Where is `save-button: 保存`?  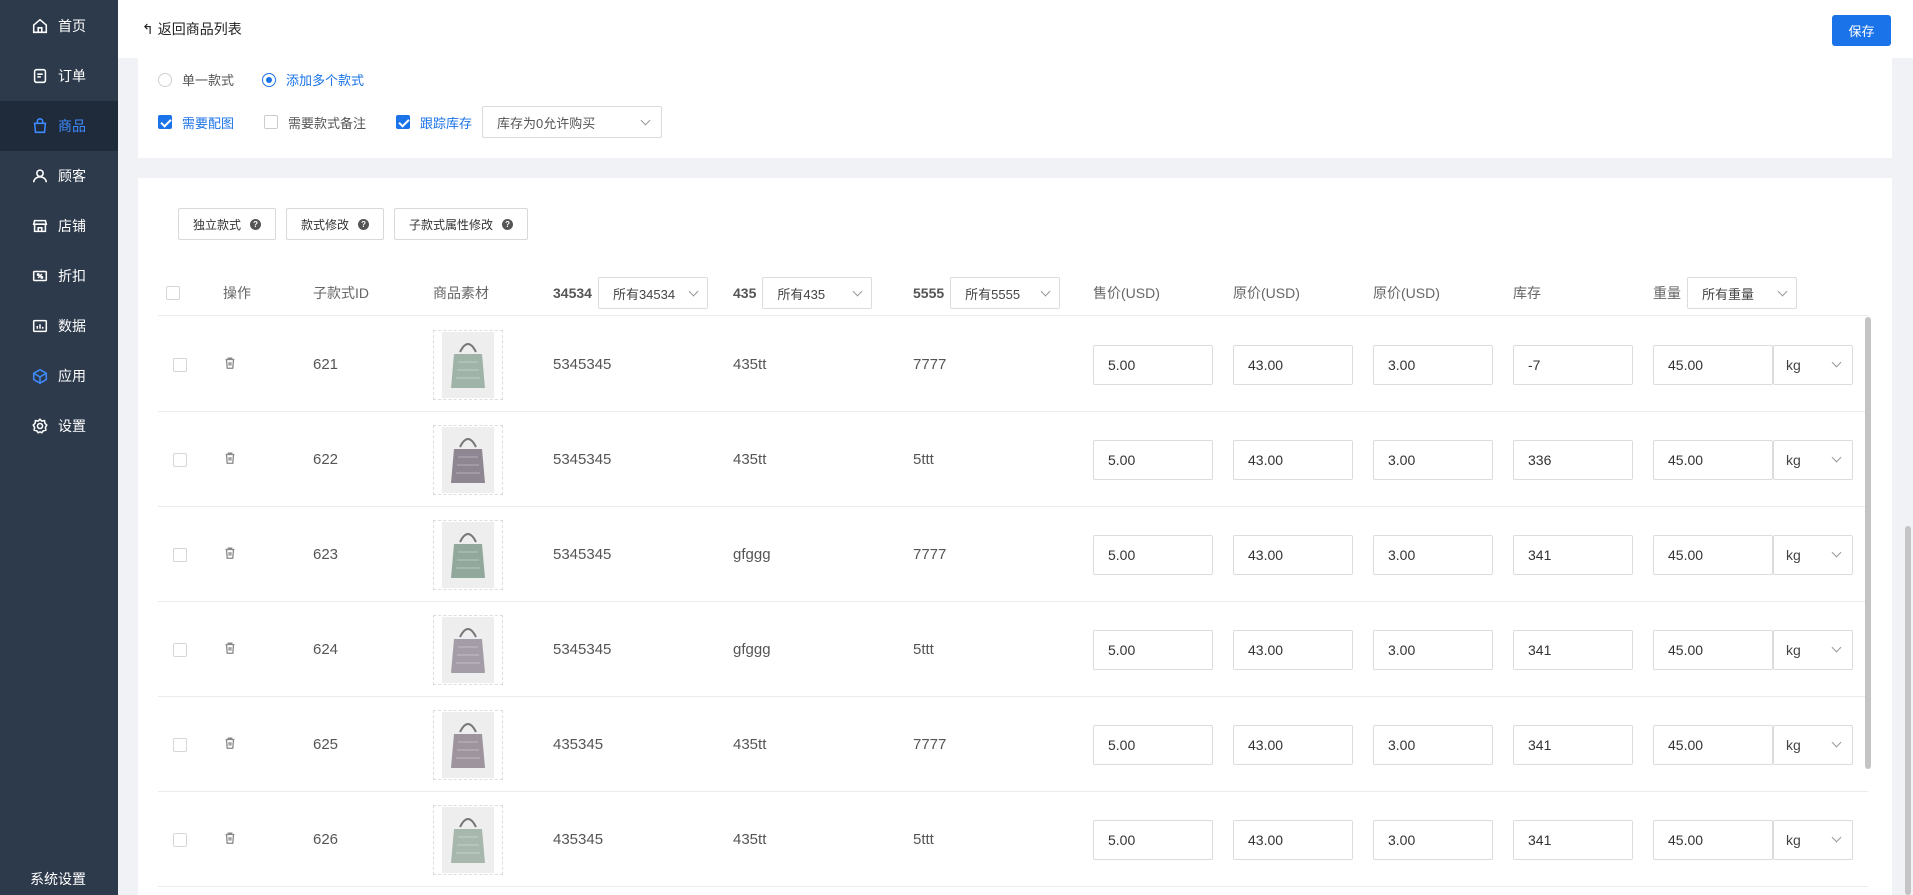
save-button: 保存 is located at coordinates (1861, 30).